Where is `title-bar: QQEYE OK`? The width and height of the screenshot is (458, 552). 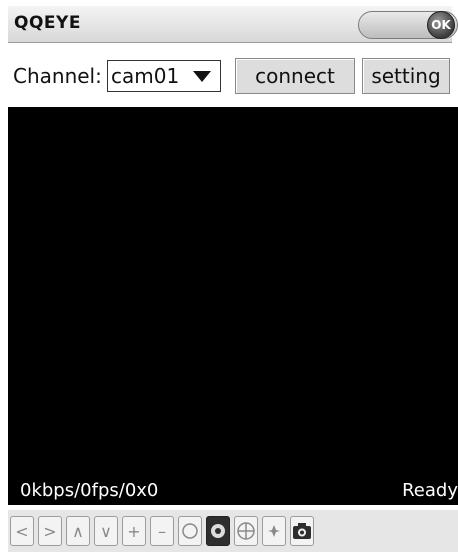 title-bar: QQEYE OK is located at coordinates (233, 24).